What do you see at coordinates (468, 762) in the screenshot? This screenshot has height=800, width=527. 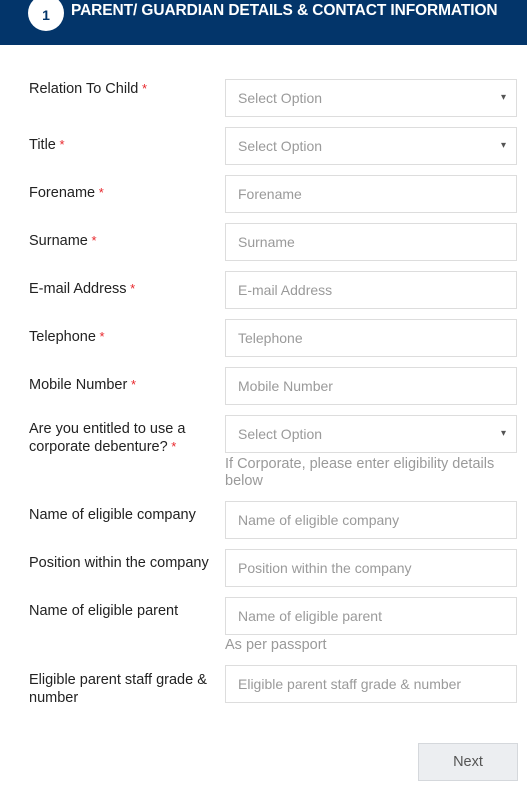 I see `next-button: Next` at bounding box center [468, 762].